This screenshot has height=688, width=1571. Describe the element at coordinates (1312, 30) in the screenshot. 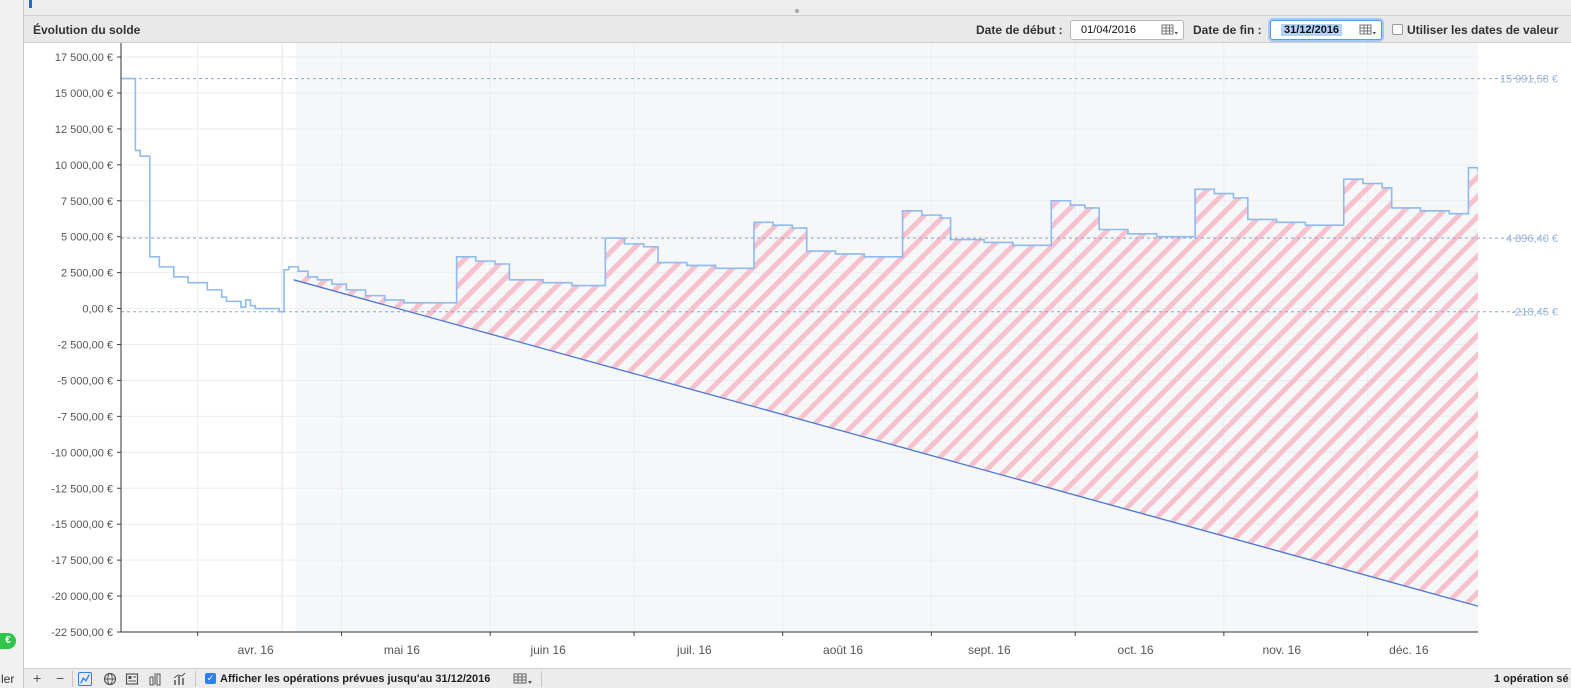

I see `end-date-value: 31/12/2016` at that location.